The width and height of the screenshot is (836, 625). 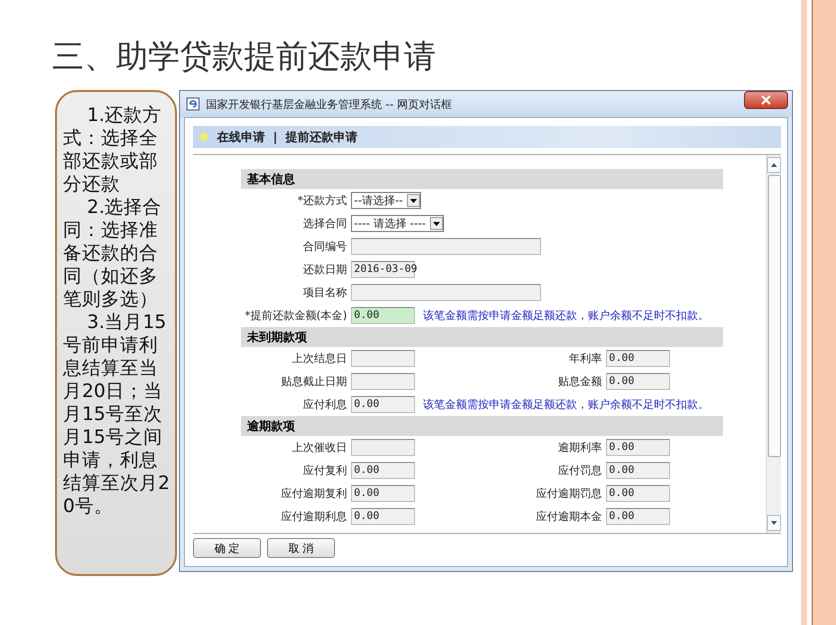 What do you see at coordinates (322, 200) in the screenshot?
I see `field-label: *还款方式` at bounding box center [322, 200].